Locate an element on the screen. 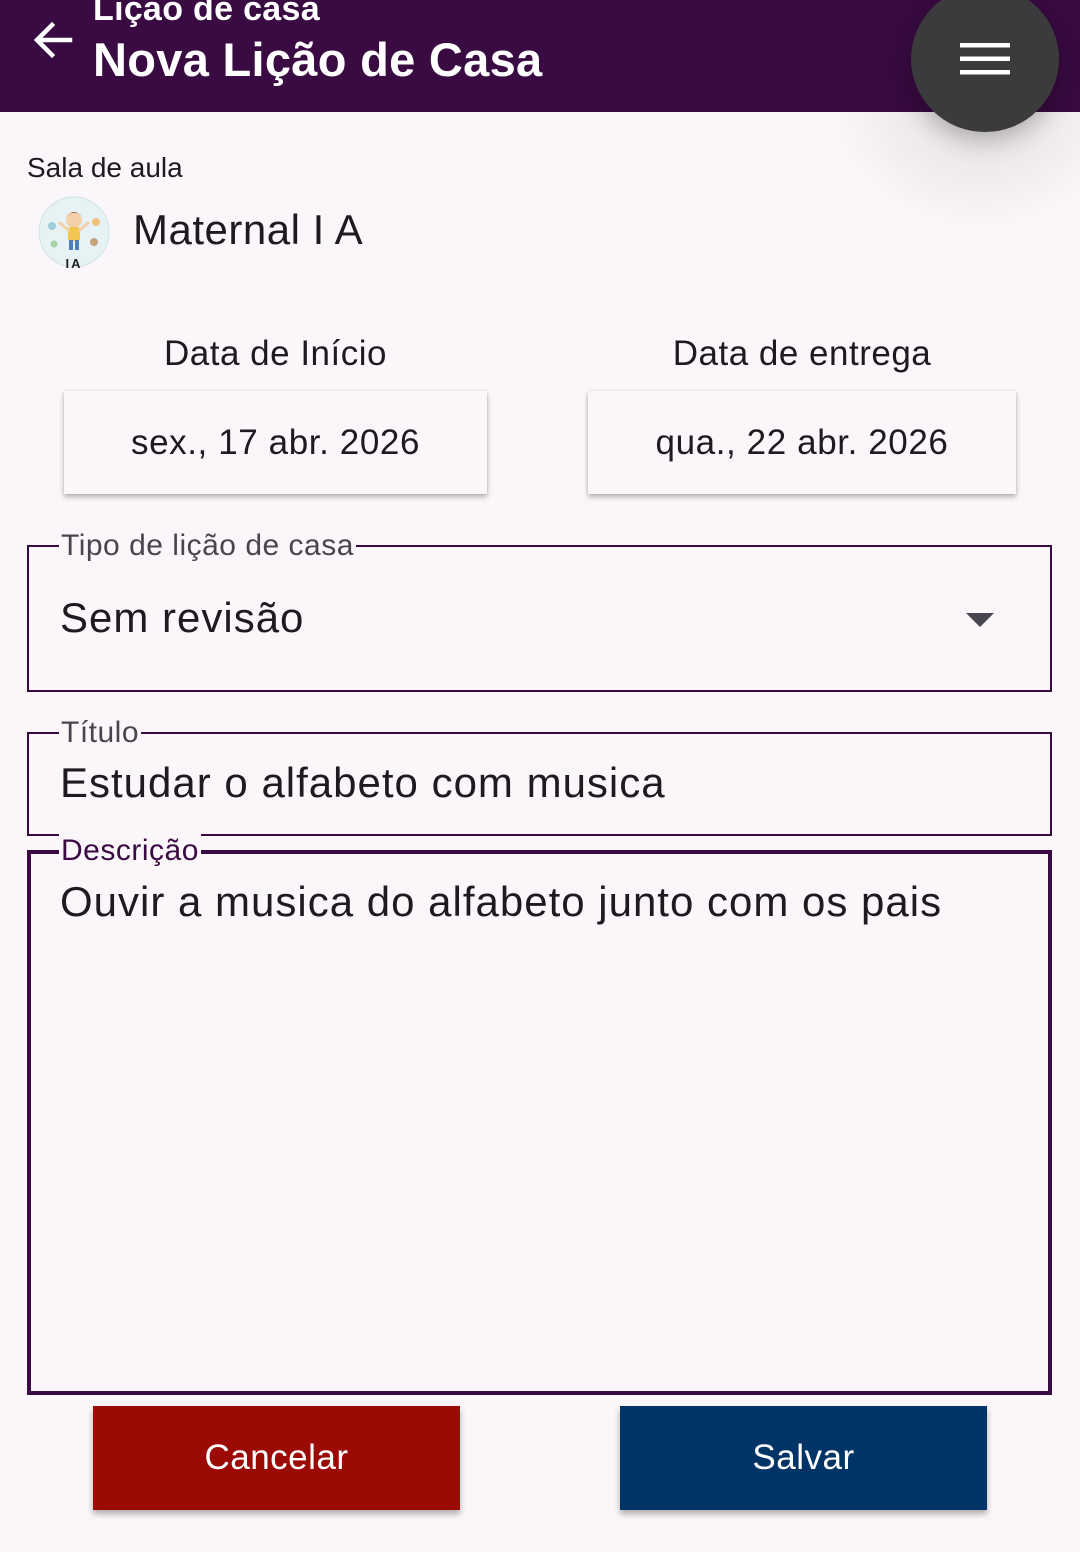 The width and height of the screenshot is (1080, 1552). classroom-label: Sala de aula is located at coordinates (105, 167).